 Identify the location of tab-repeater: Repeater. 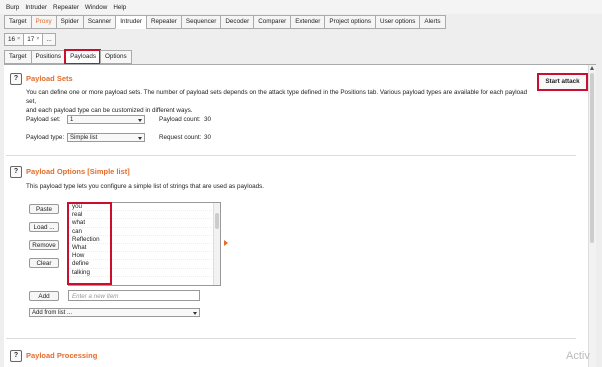
(163, 22).